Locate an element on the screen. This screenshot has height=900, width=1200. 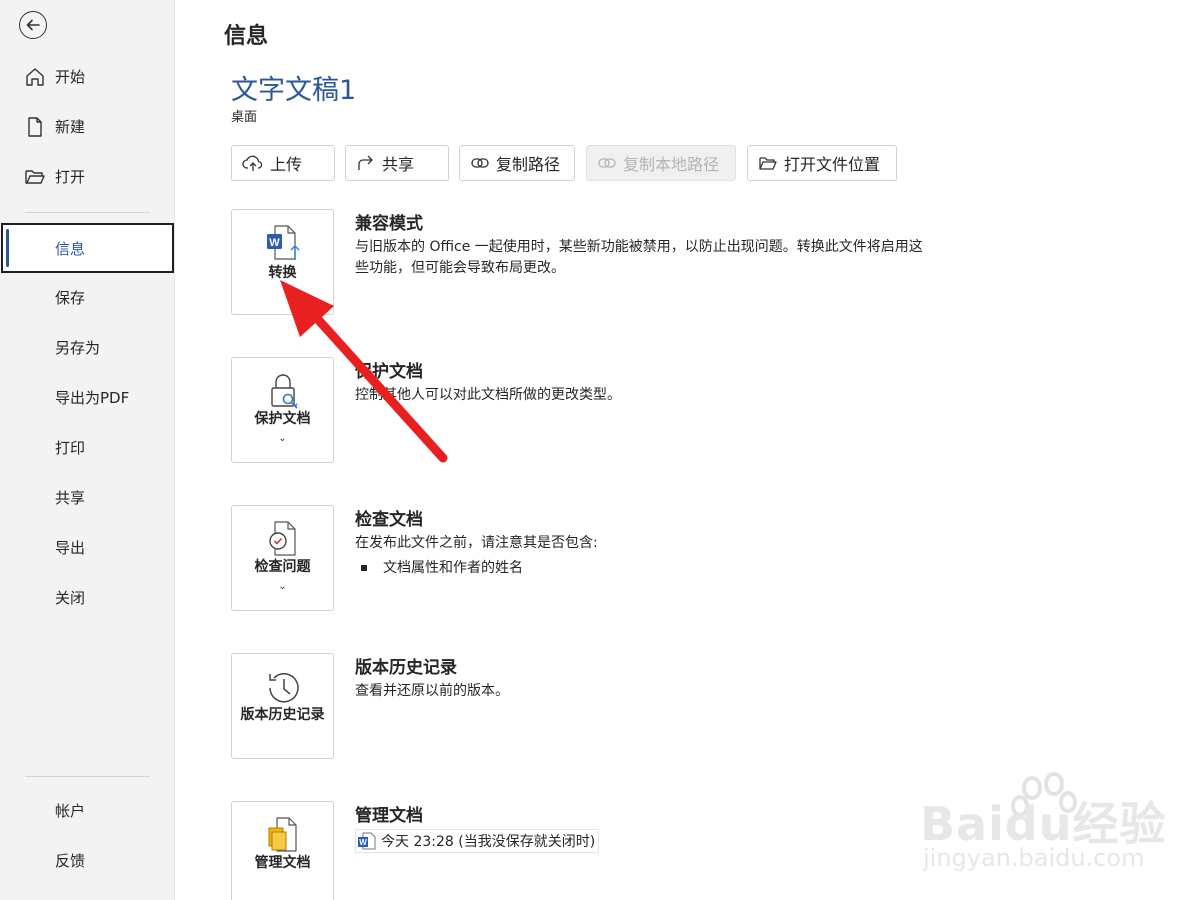
autosave-version-entry: W 今天 23:28 (当我没保存就关闭时) is located at coordinates (477, 841).